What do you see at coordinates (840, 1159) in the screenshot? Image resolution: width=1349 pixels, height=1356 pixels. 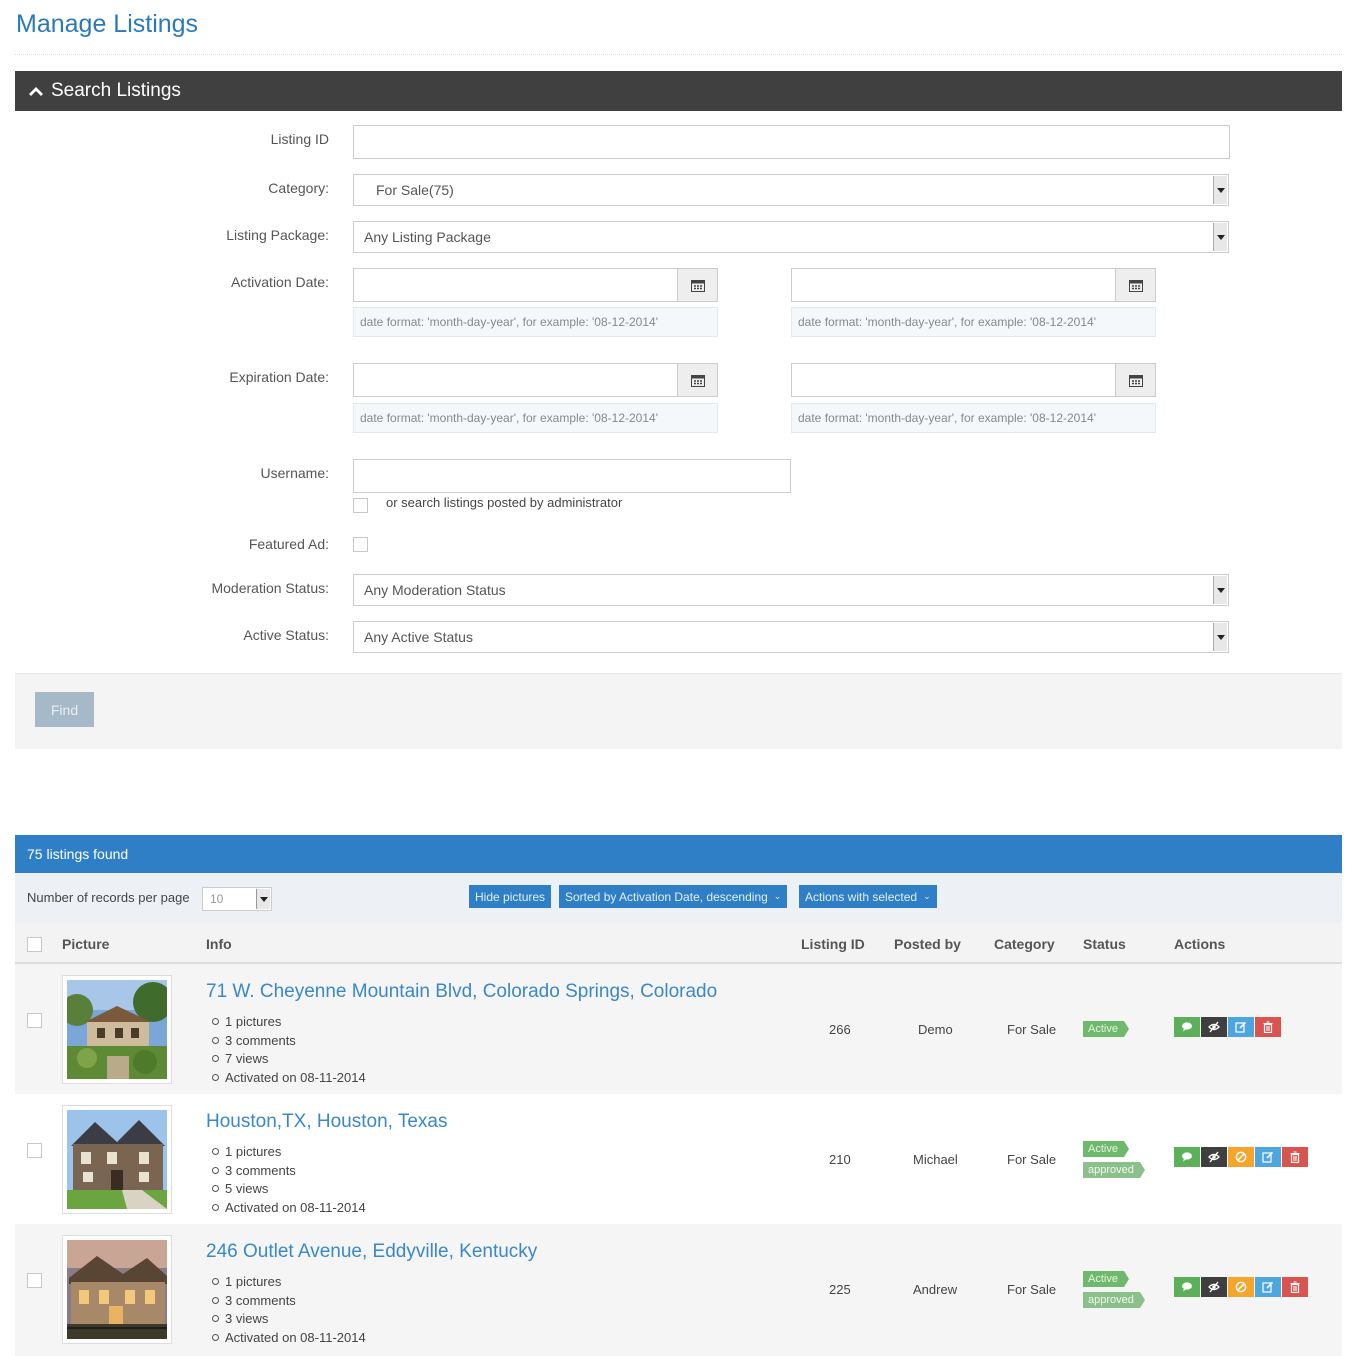 I see `listing-id-cell: 210` at bounding box center [840, 1159].